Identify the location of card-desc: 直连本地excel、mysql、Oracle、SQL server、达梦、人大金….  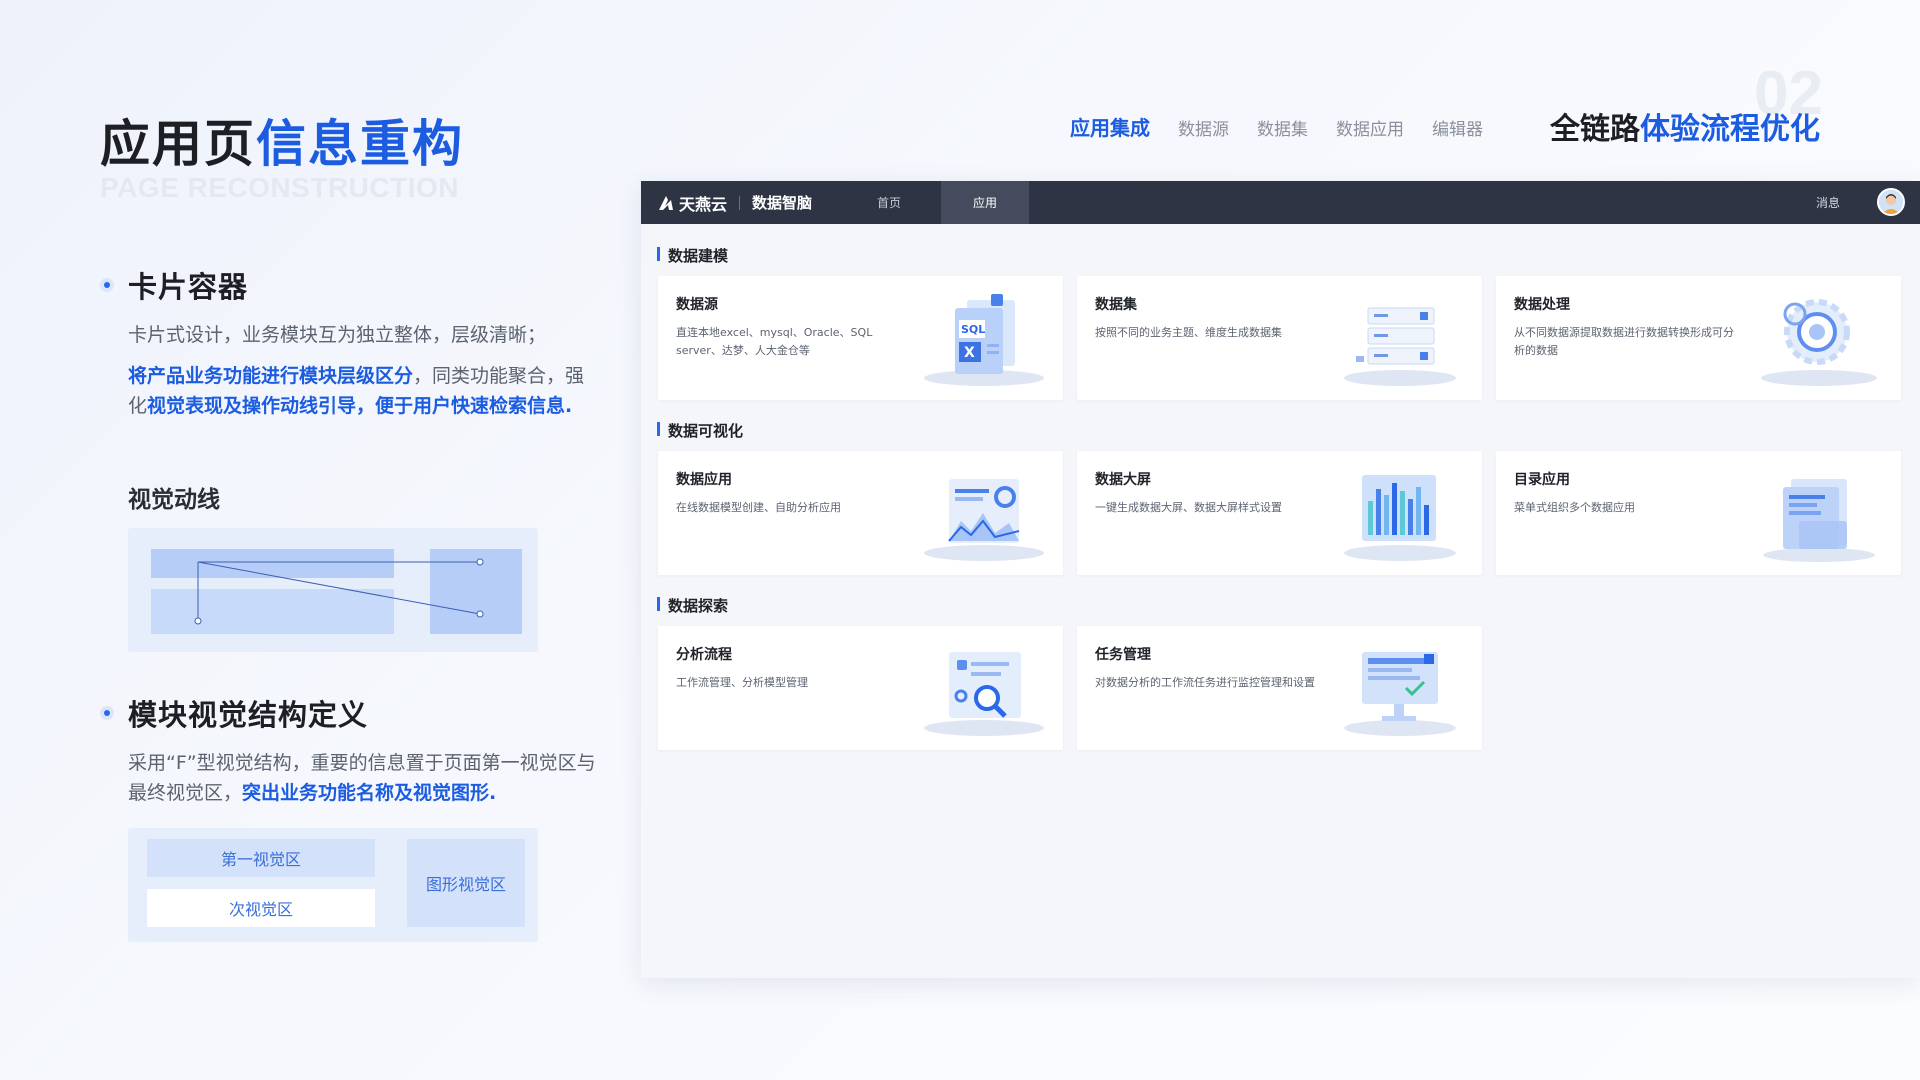
(774, 341).